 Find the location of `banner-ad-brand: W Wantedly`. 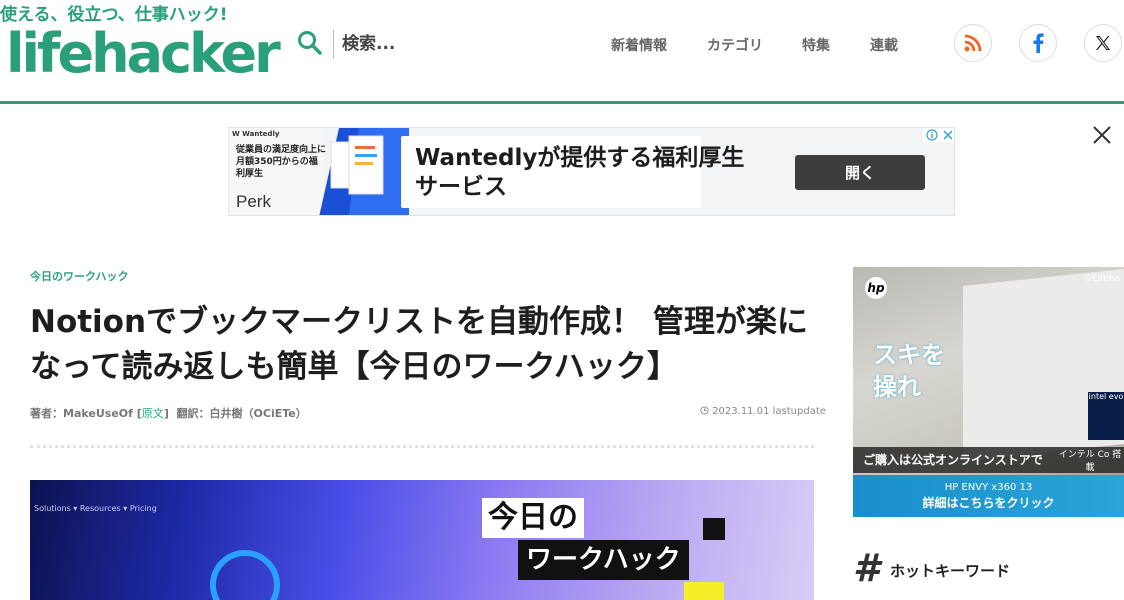

banner-ad-brand: W Wantedly is located at coordinates (256, 134).